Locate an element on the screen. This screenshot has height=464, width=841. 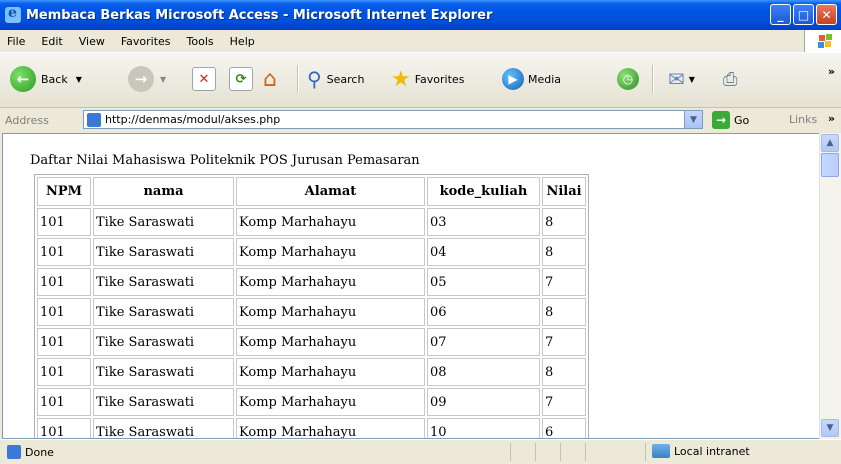
security-zone: Local intranet is located at coordinates (701, 451).